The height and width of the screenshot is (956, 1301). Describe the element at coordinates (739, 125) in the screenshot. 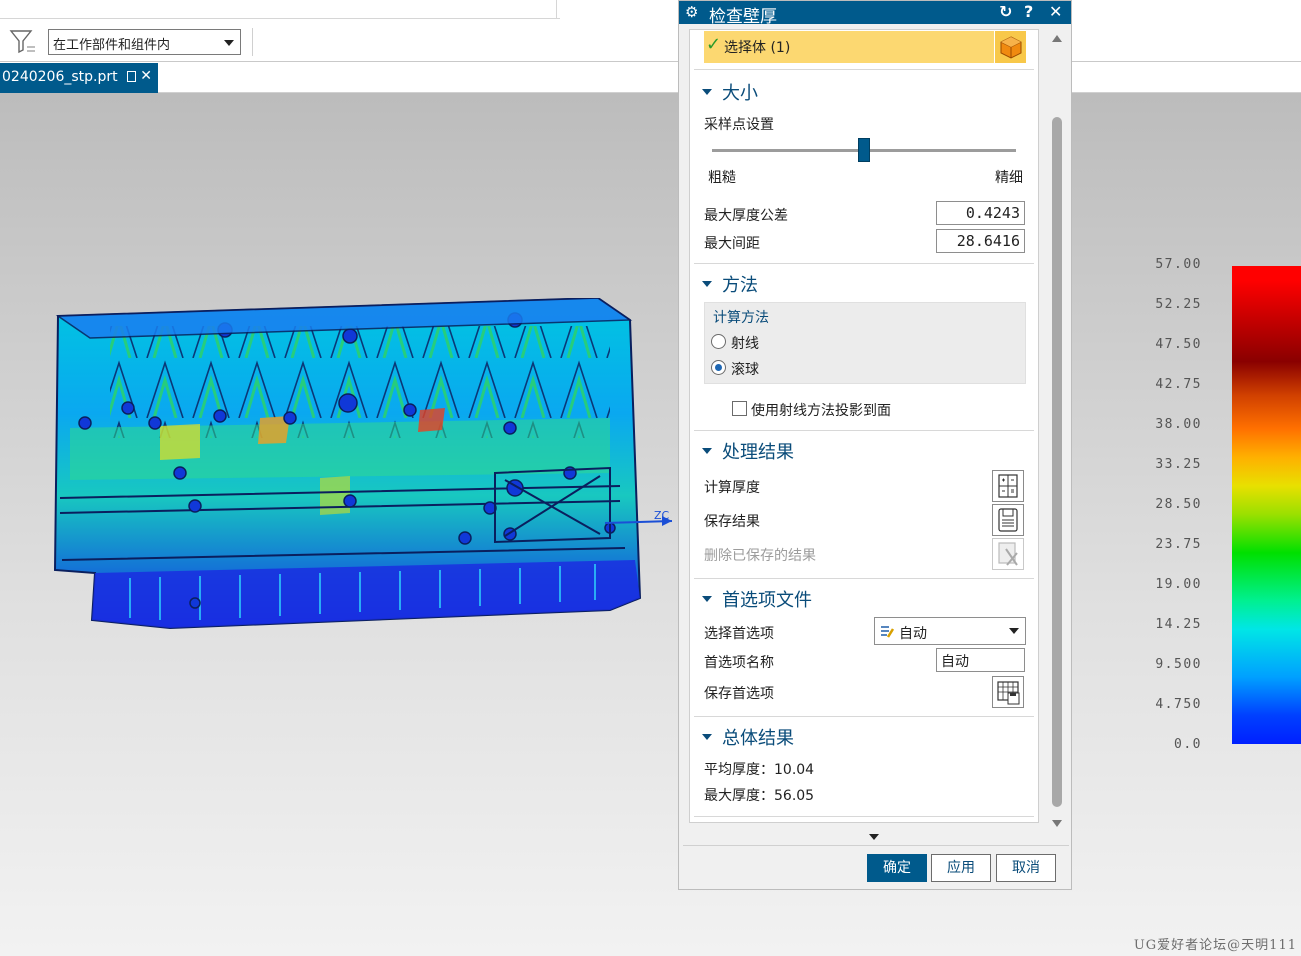

I see `sampling-label: 采样点设置` at that location.